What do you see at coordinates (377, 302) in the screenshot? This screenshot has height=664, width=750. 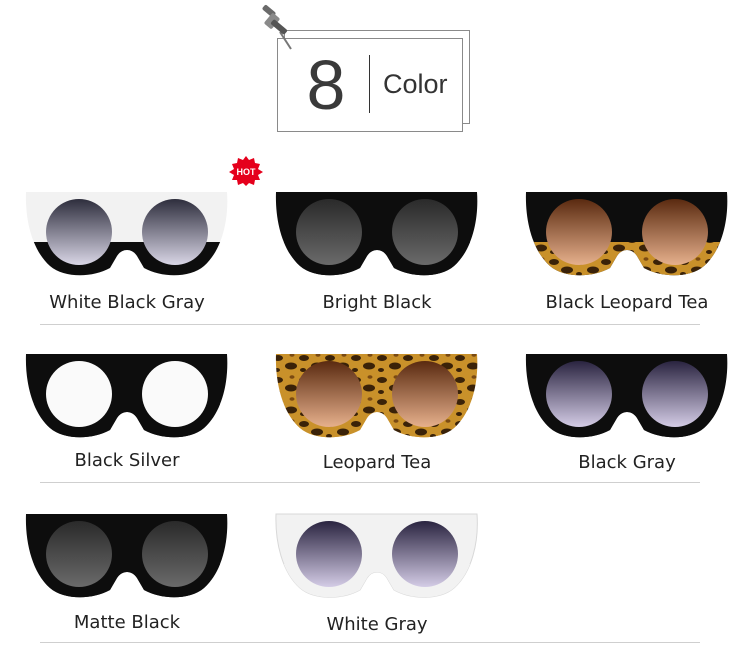 I see `product-label: Bright Black` at bounding box center [377, 302].